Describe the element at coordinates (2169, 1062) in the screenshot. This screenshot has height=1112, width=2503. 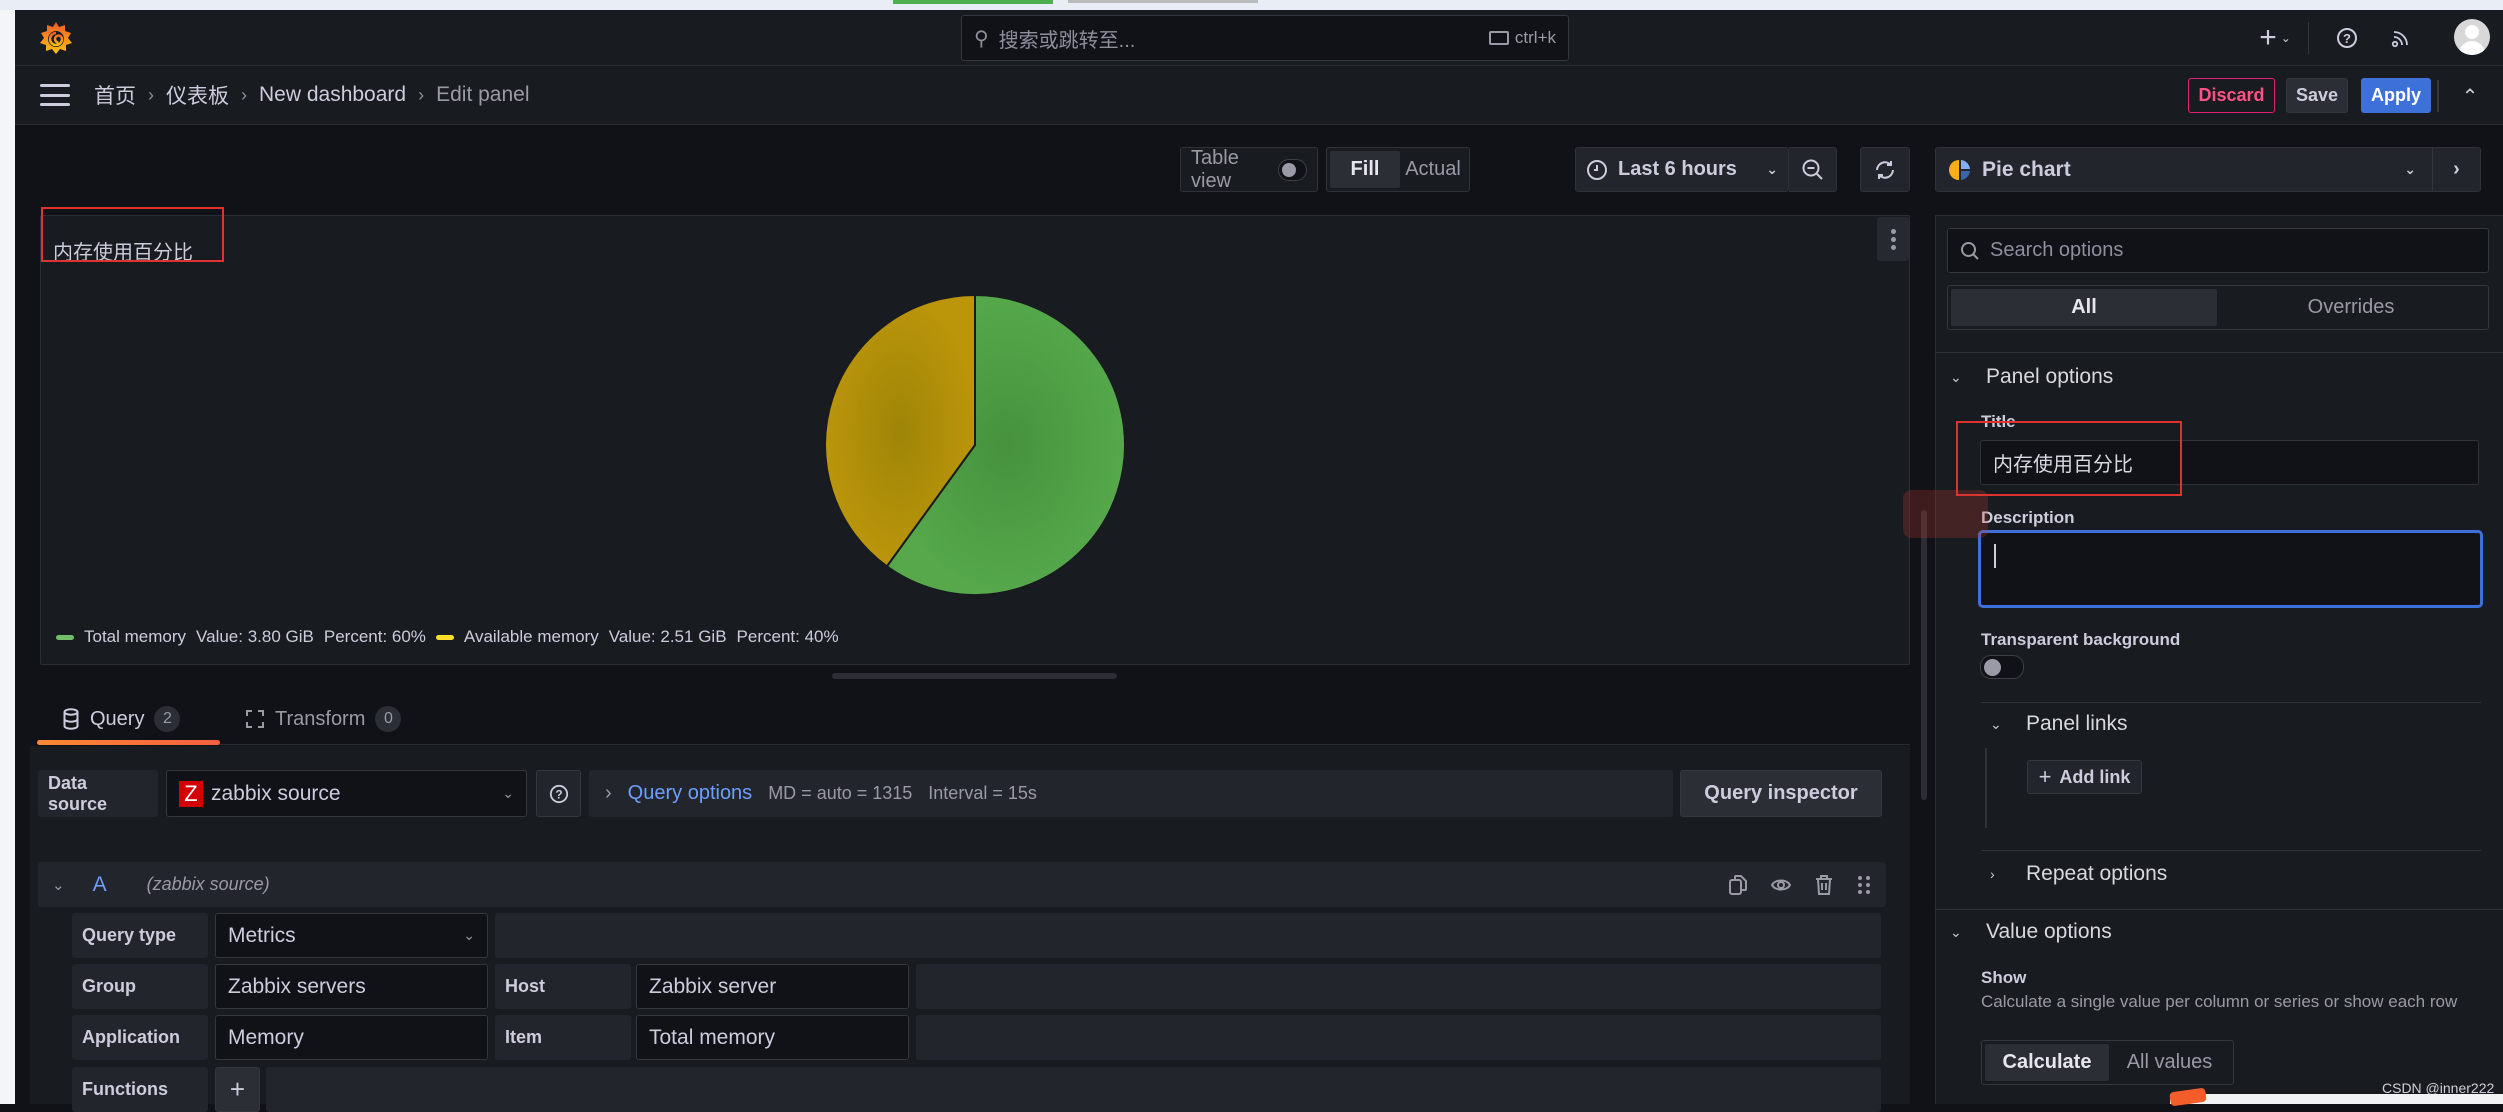
I see `all-values-option: All values` at that location.